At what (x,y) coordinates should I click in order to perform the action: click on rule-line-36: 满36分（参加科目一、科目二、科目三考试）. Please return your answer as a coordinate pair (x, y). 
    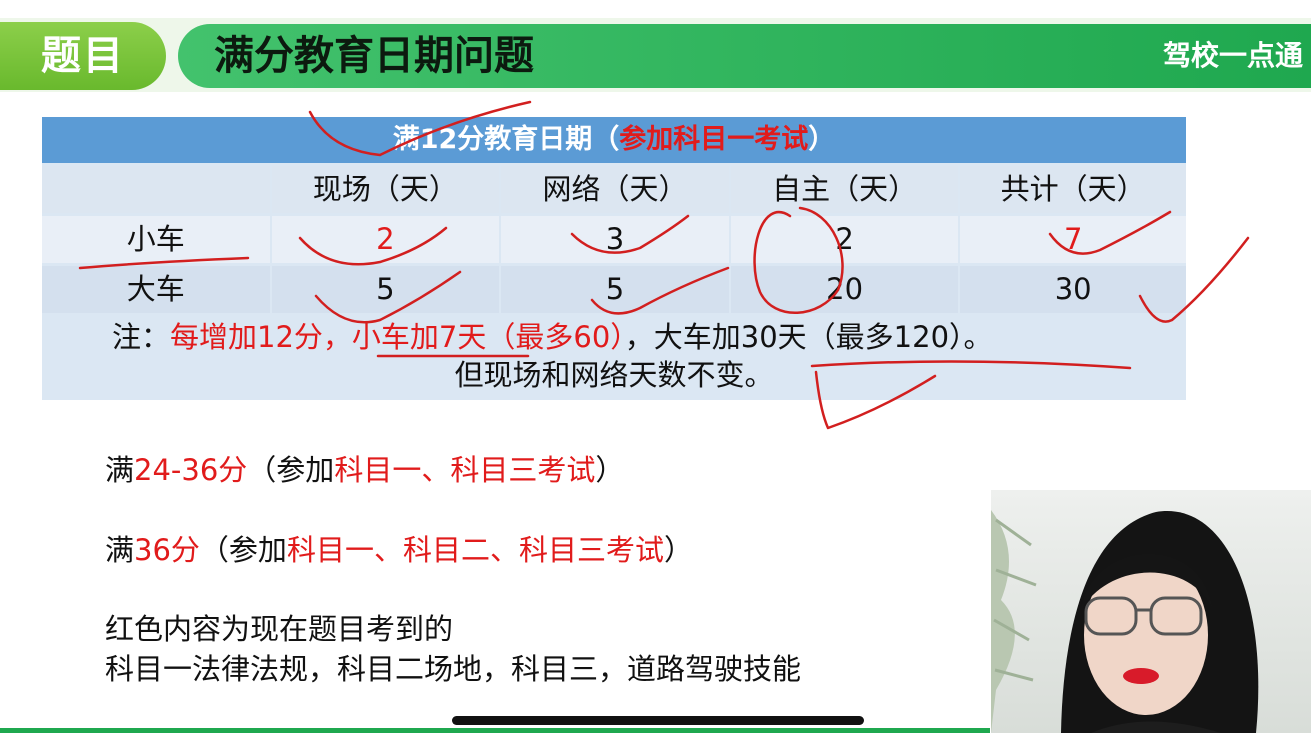
    Looking at the image, I should click on (399, 548).